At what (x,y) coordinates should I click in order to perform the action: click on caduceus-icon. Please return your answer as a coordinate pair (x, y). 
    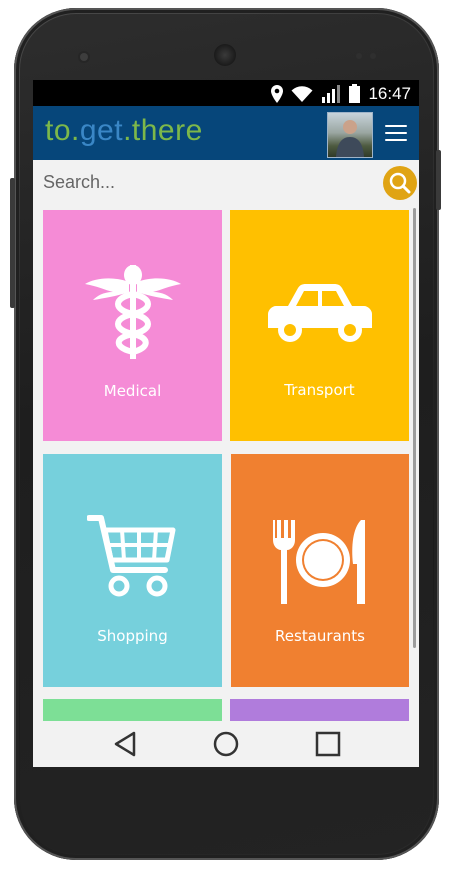
    Looking at the image, I should click on (133, 312).